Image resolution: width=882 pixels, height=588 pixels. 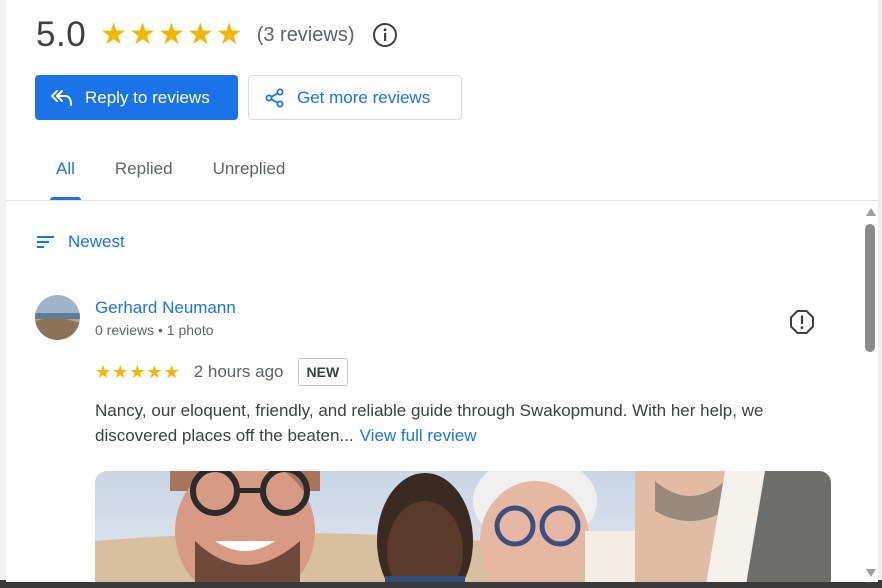 I want to click on reviewer-name: Gerhard Neumann, so click(x=165, y=308).